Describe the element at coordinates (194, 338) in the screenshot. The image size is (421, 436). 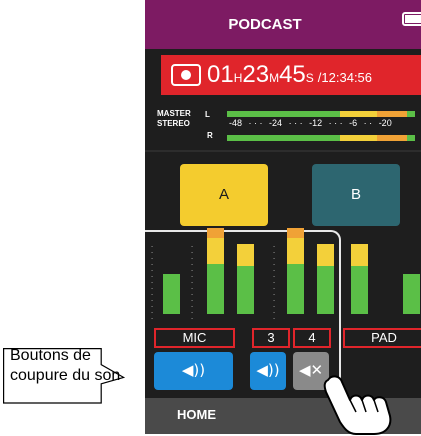
I see `channel-label-mic: MIC` at that location.